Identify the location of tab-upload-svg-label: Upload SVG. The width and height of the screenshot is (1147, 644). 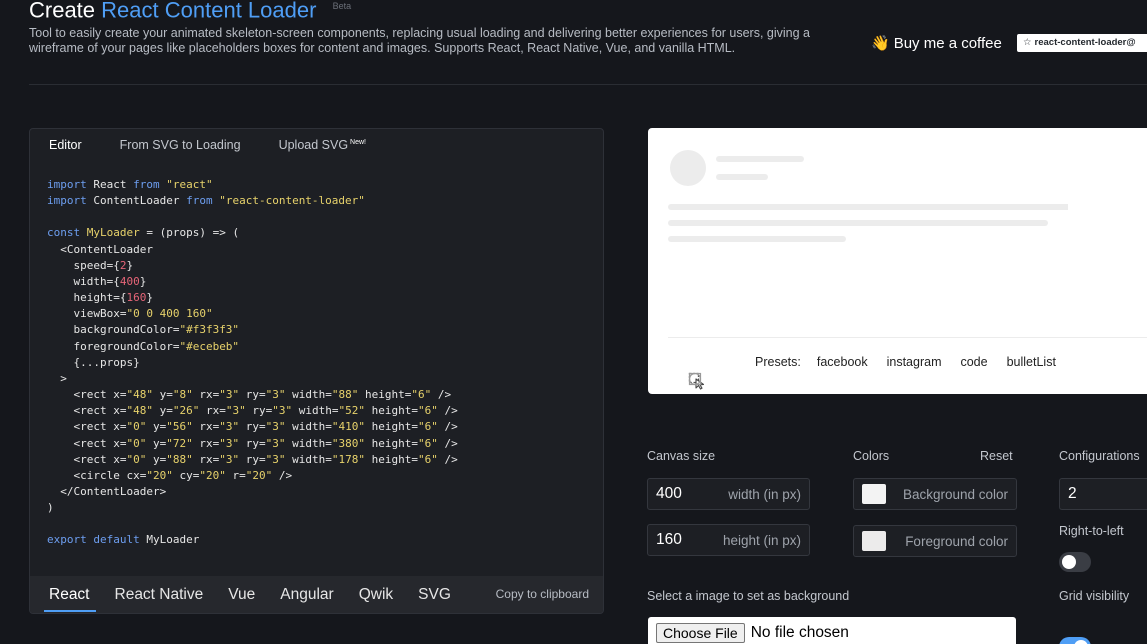
(313, 145).